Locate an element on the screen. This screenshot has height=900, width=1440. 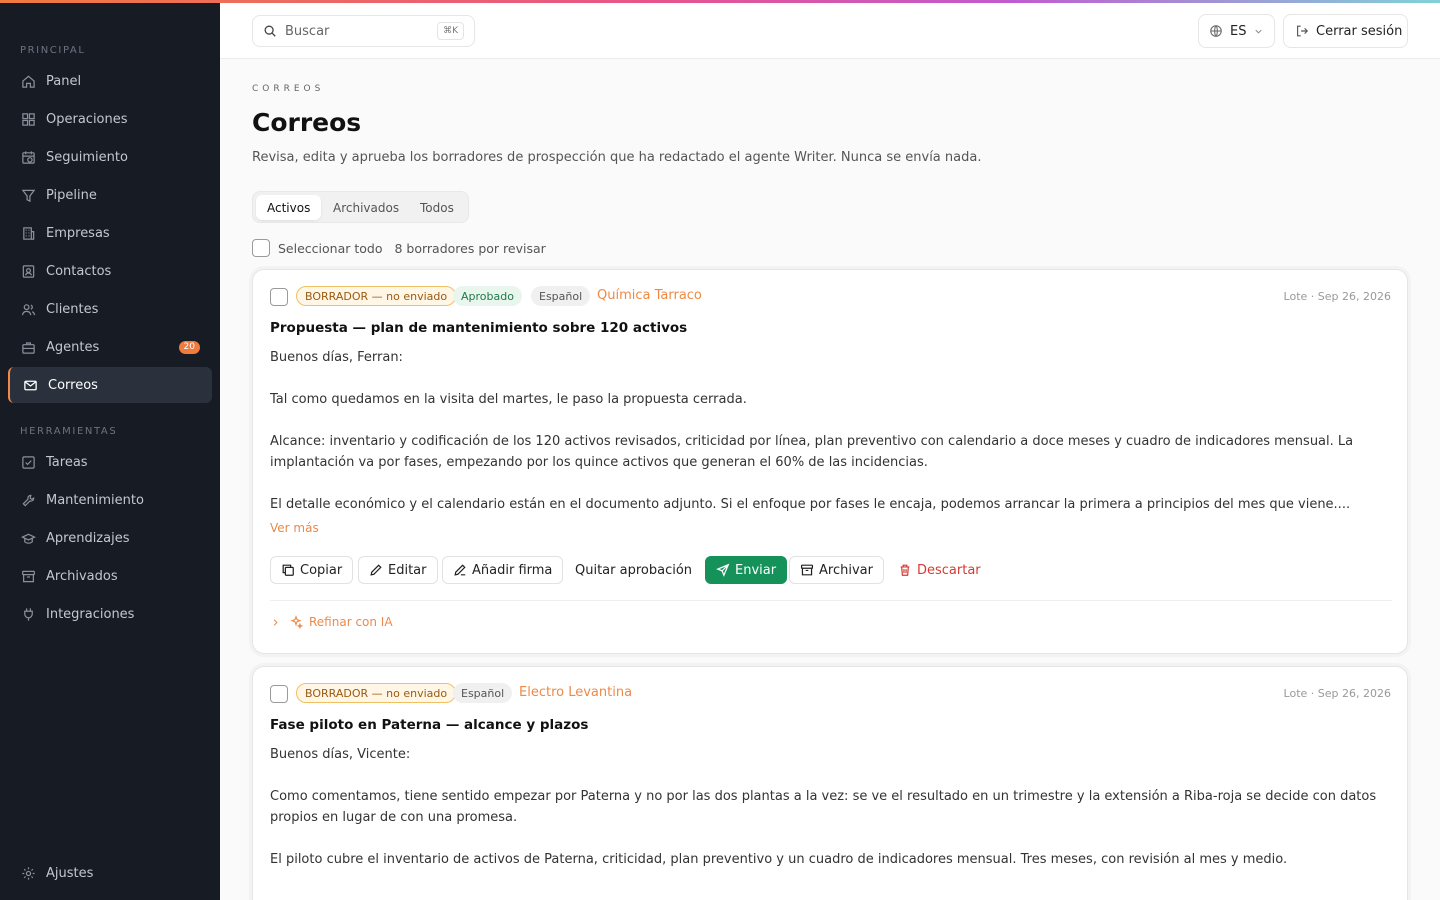
sidebar-item-label: Pipeline is located at coordinates (71, 195).